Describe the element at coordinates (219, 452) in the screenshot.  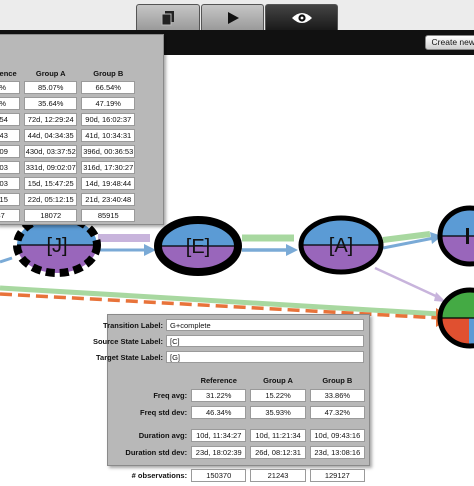
I see `table-cell: 23d, 18:02:39` at that location.